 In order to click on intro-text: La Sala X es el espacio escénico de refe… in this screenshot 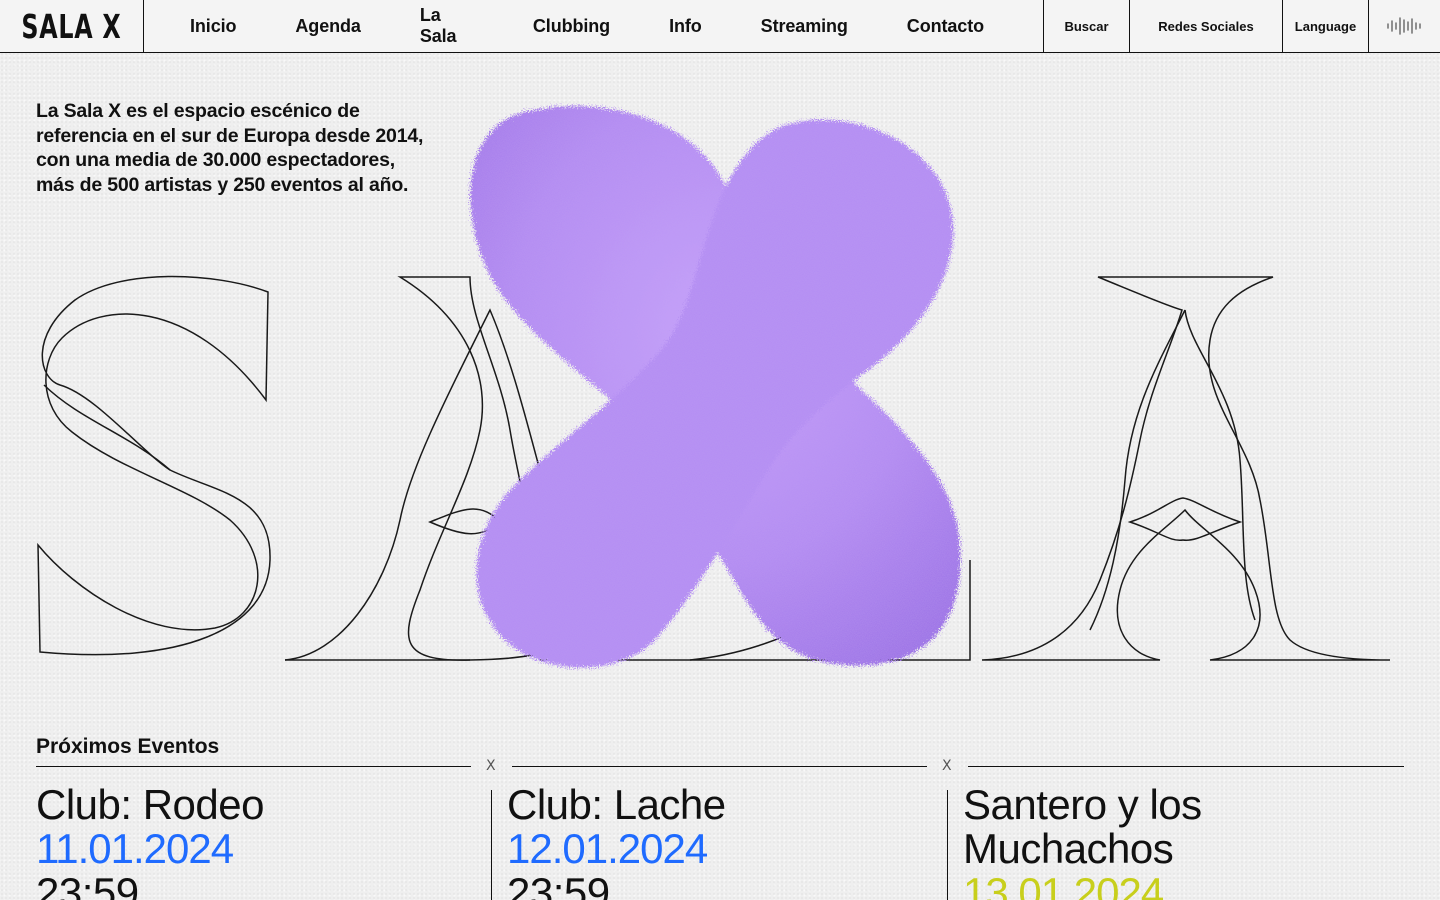, I will do `click(230, 148)`.